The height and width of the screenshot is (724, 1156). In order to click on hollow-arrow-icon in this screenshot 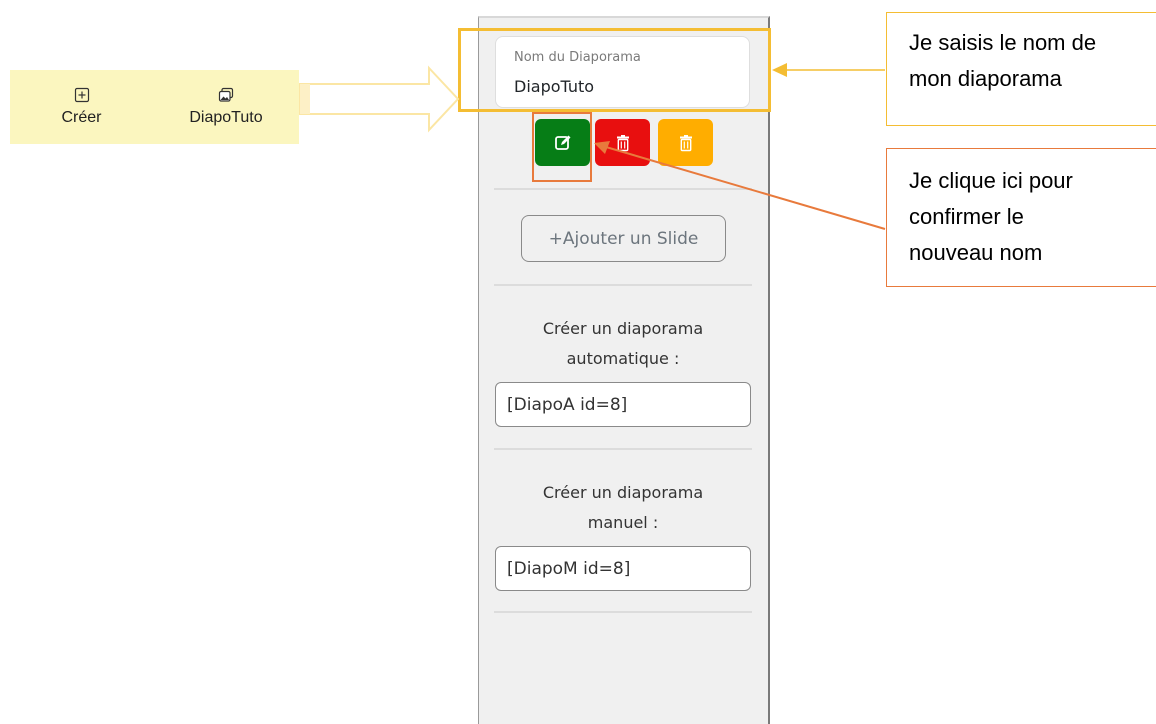, I will do `click(379, 99)`.